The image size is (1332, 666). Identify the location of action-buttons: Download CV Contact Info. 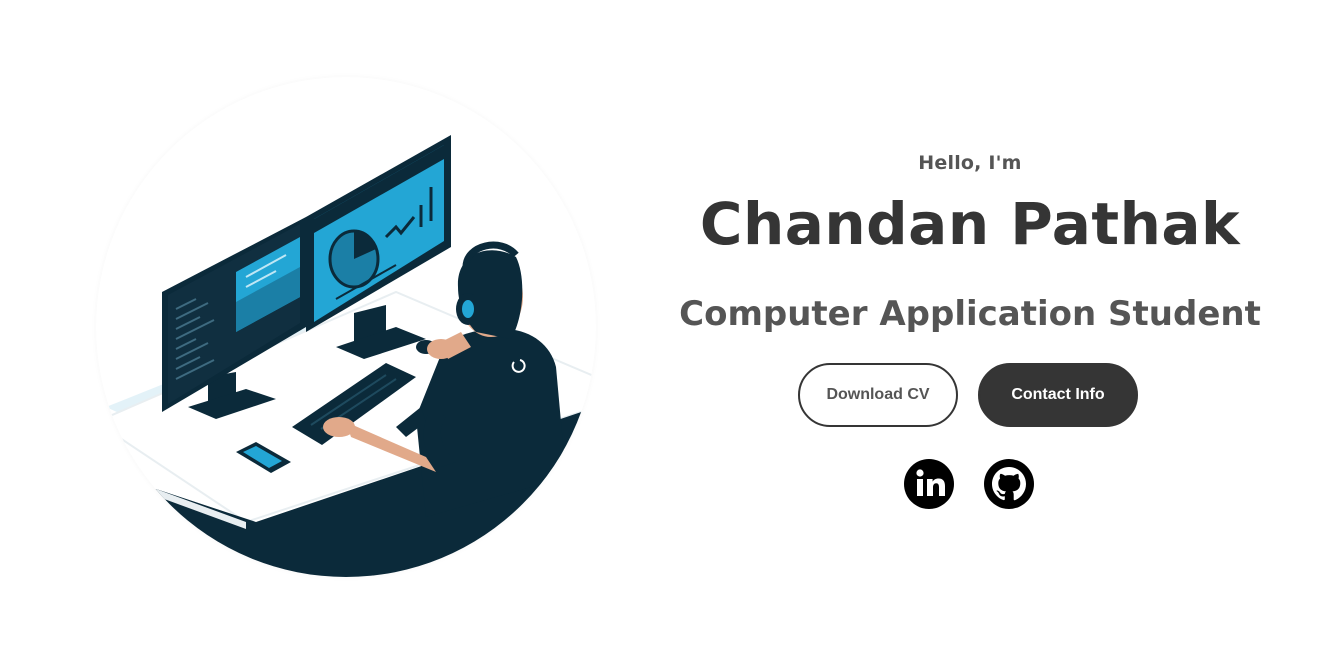
(968, 395).